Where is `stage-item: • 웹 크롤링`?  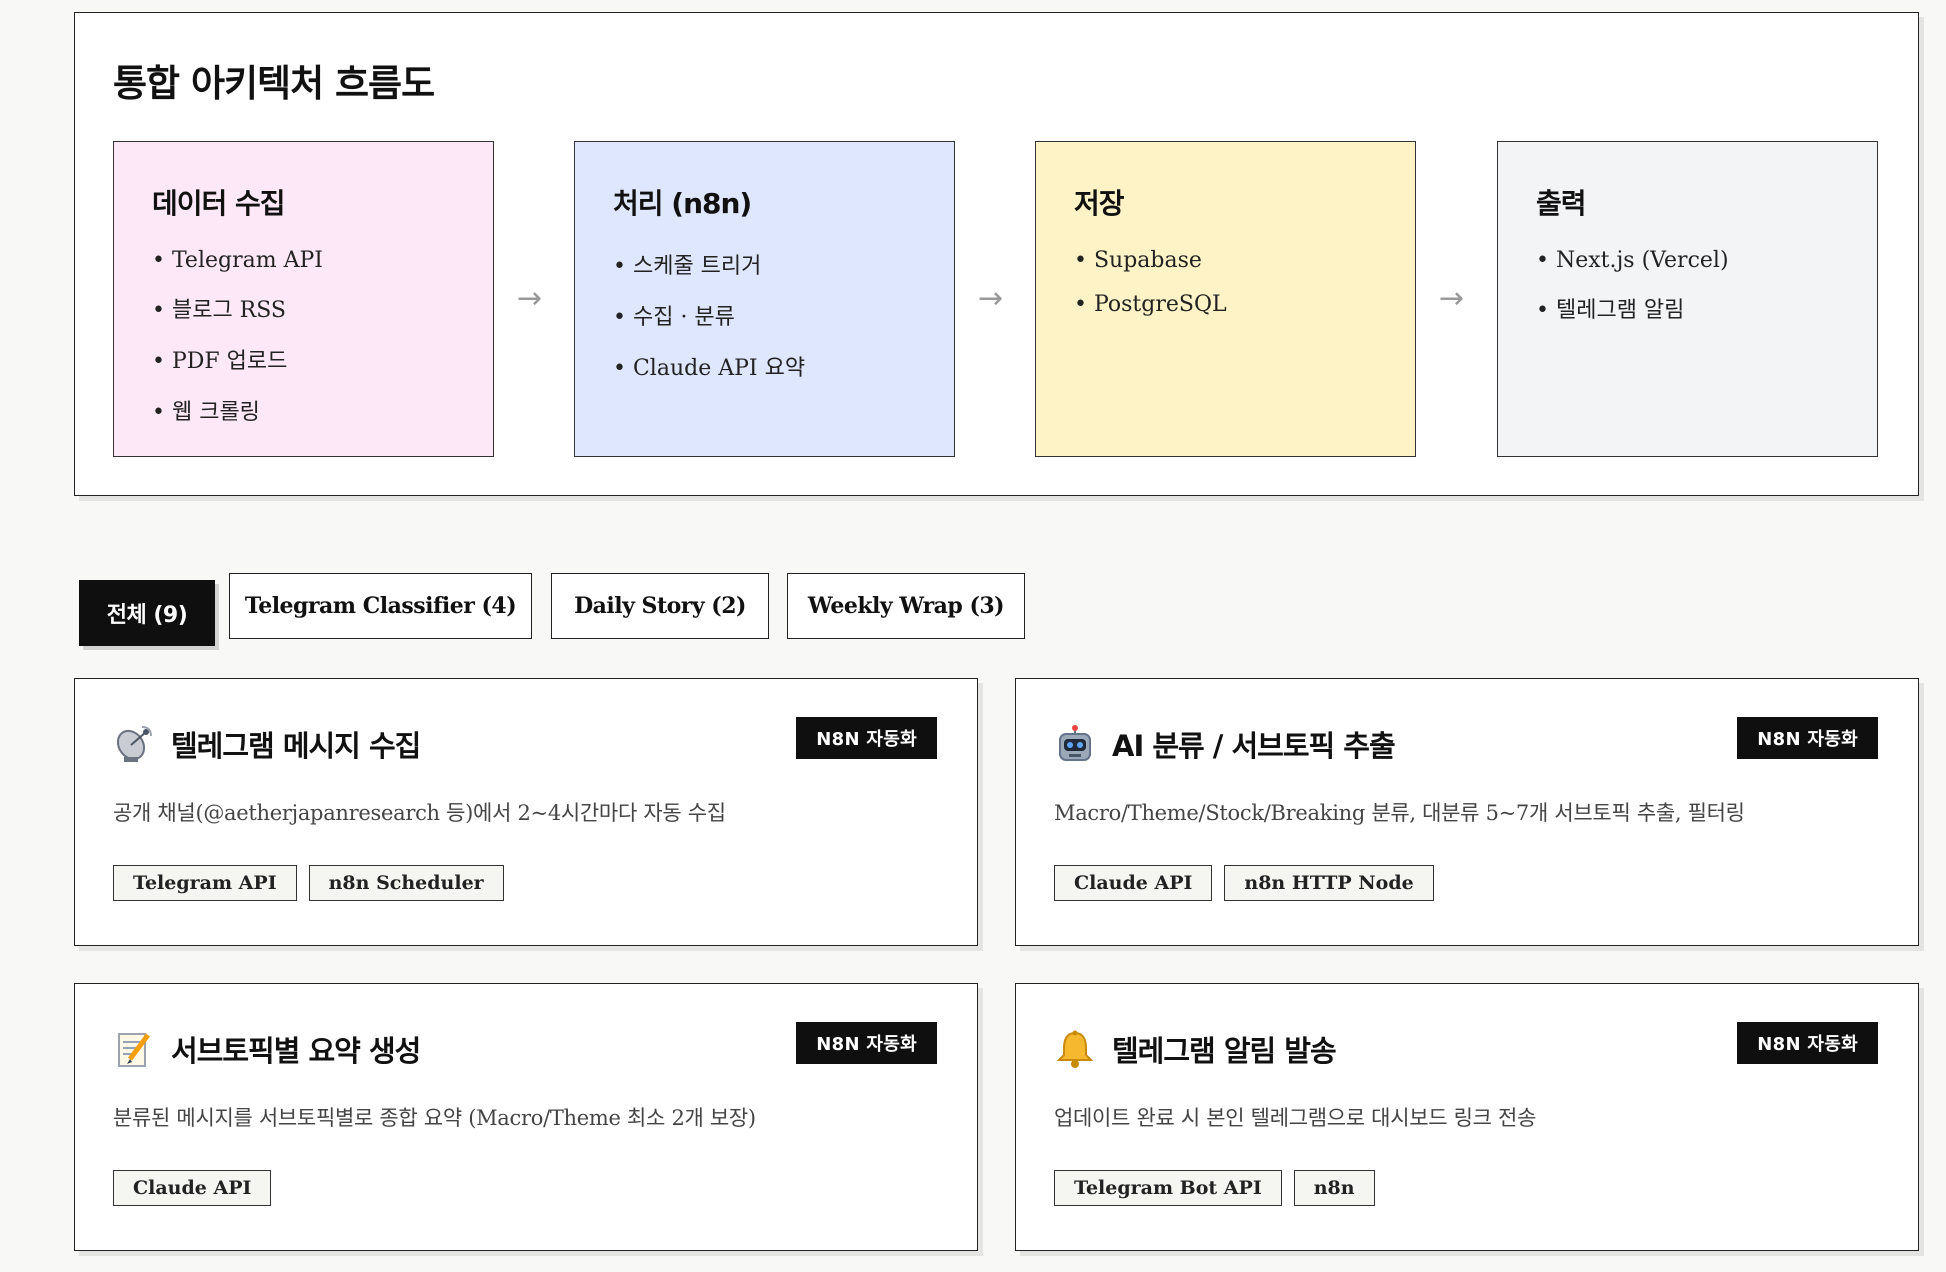
stage-item: • 웹 크롤링 is located at coordinates (206, 412).